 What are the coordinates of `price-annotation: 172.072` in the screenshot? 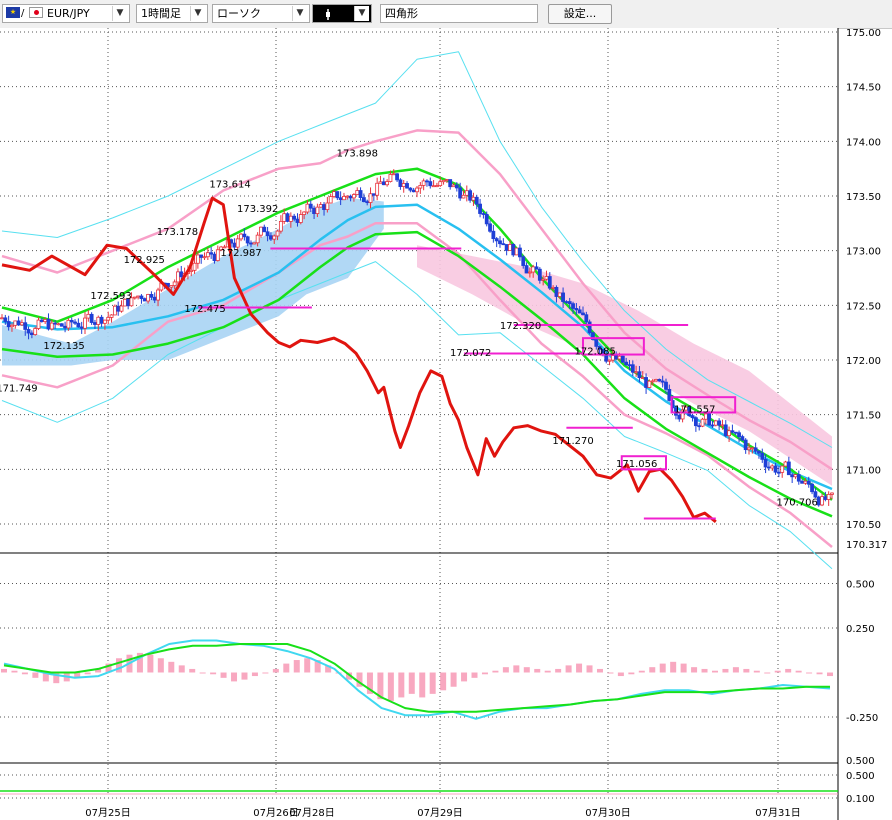 It's located at (470, 353).